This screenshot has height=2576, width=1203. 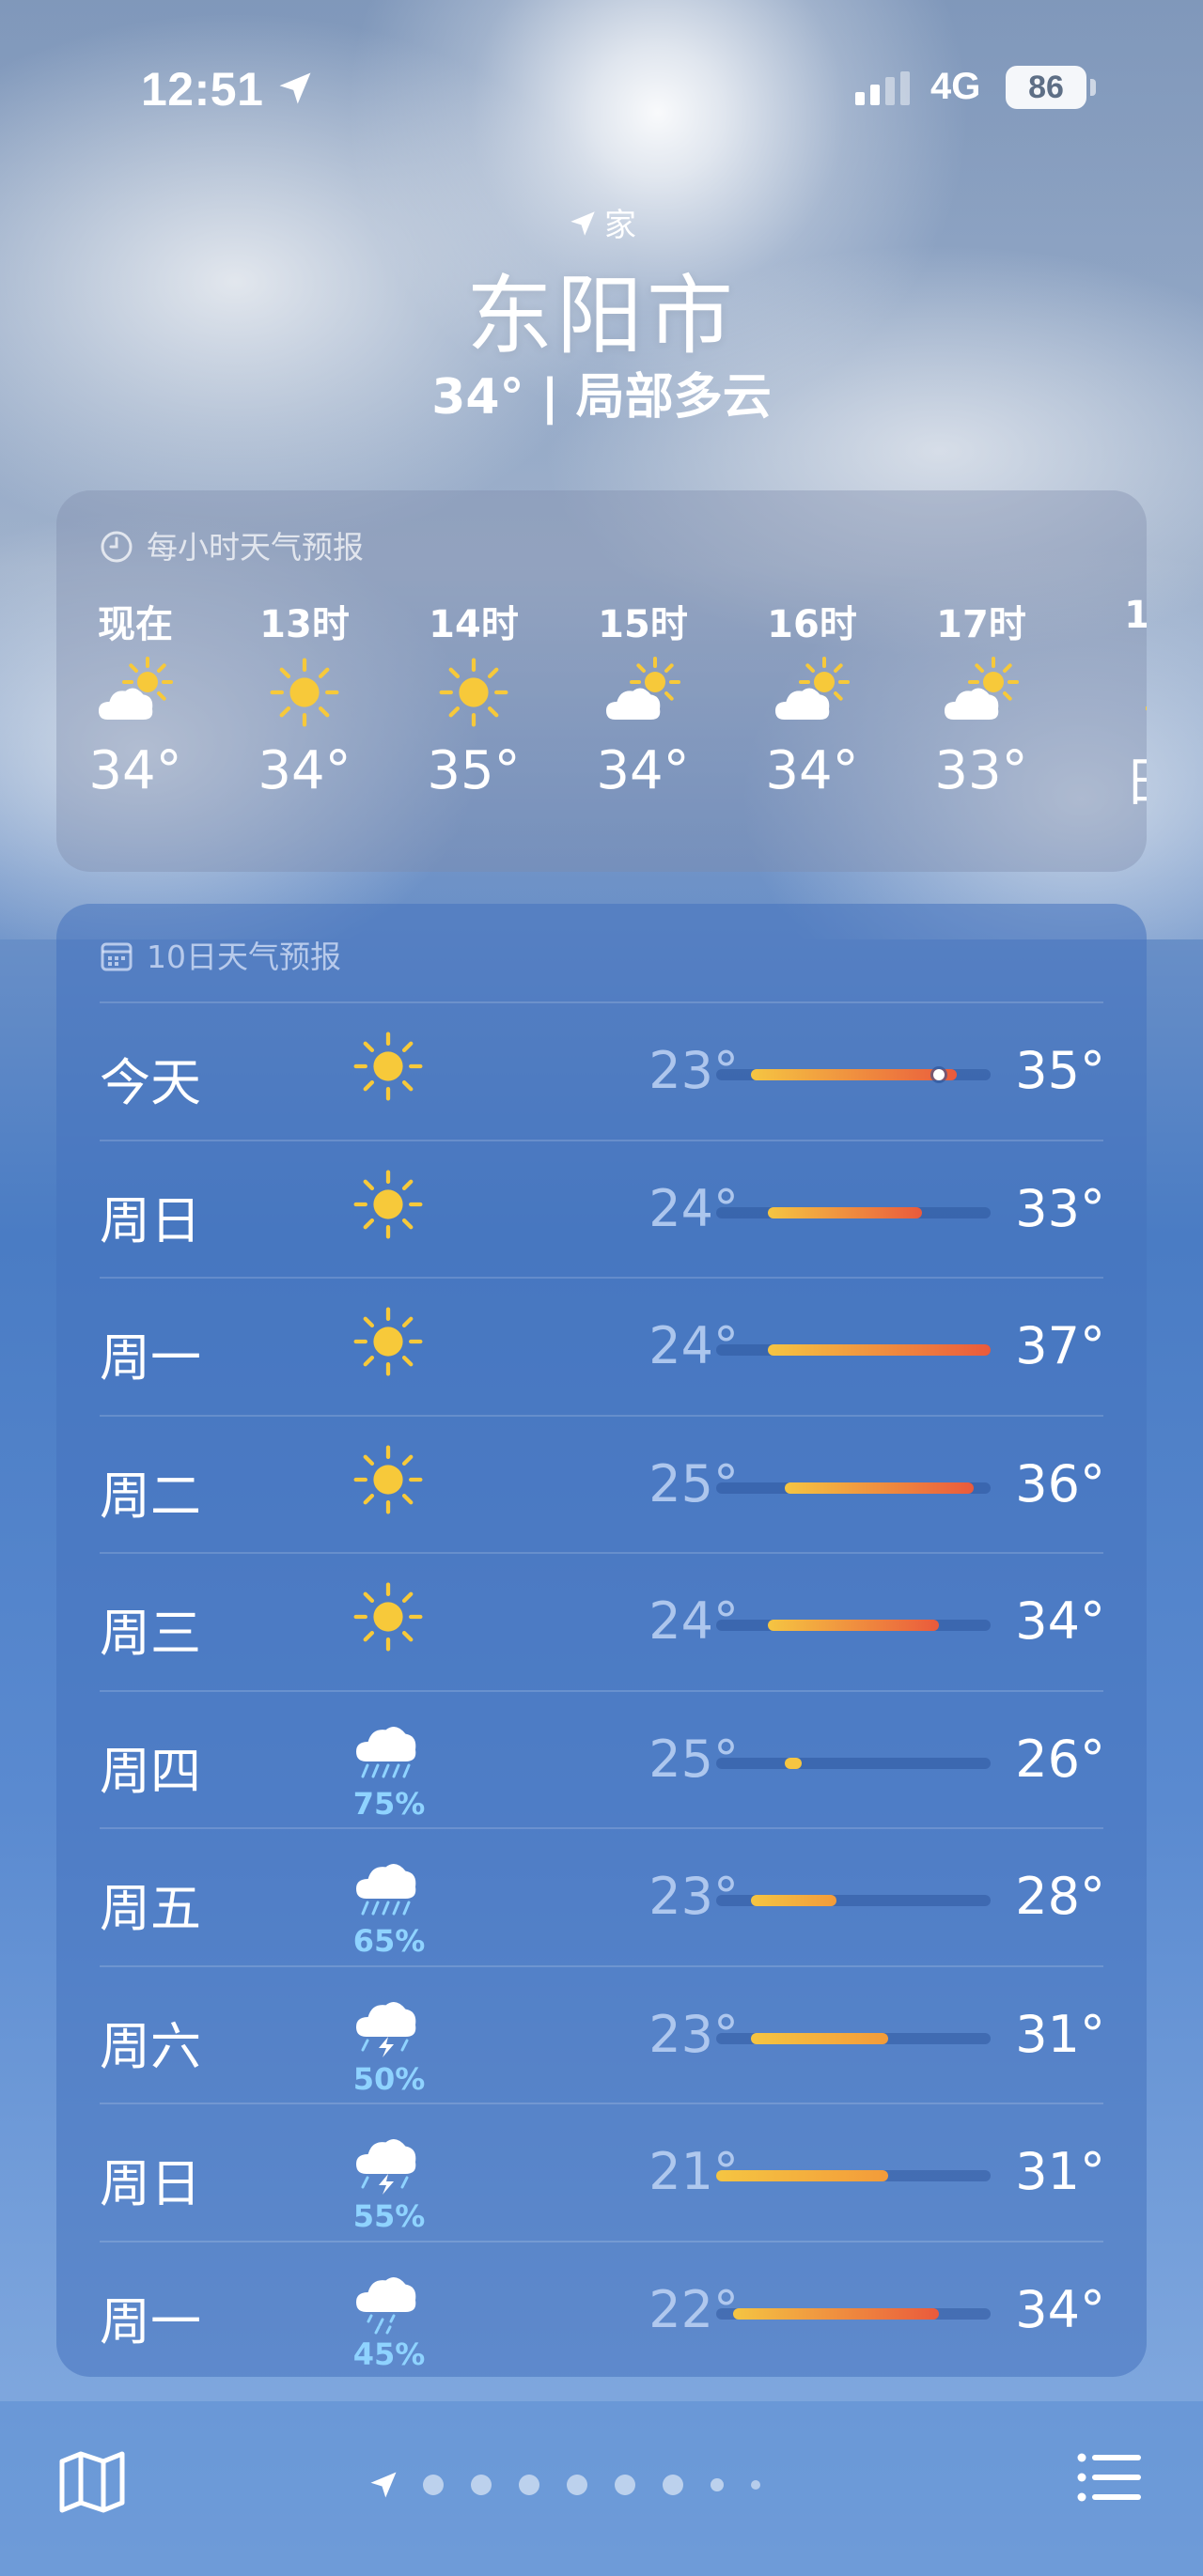 I want to click on precip-chance: 65%, so click(x=389, y=1941).